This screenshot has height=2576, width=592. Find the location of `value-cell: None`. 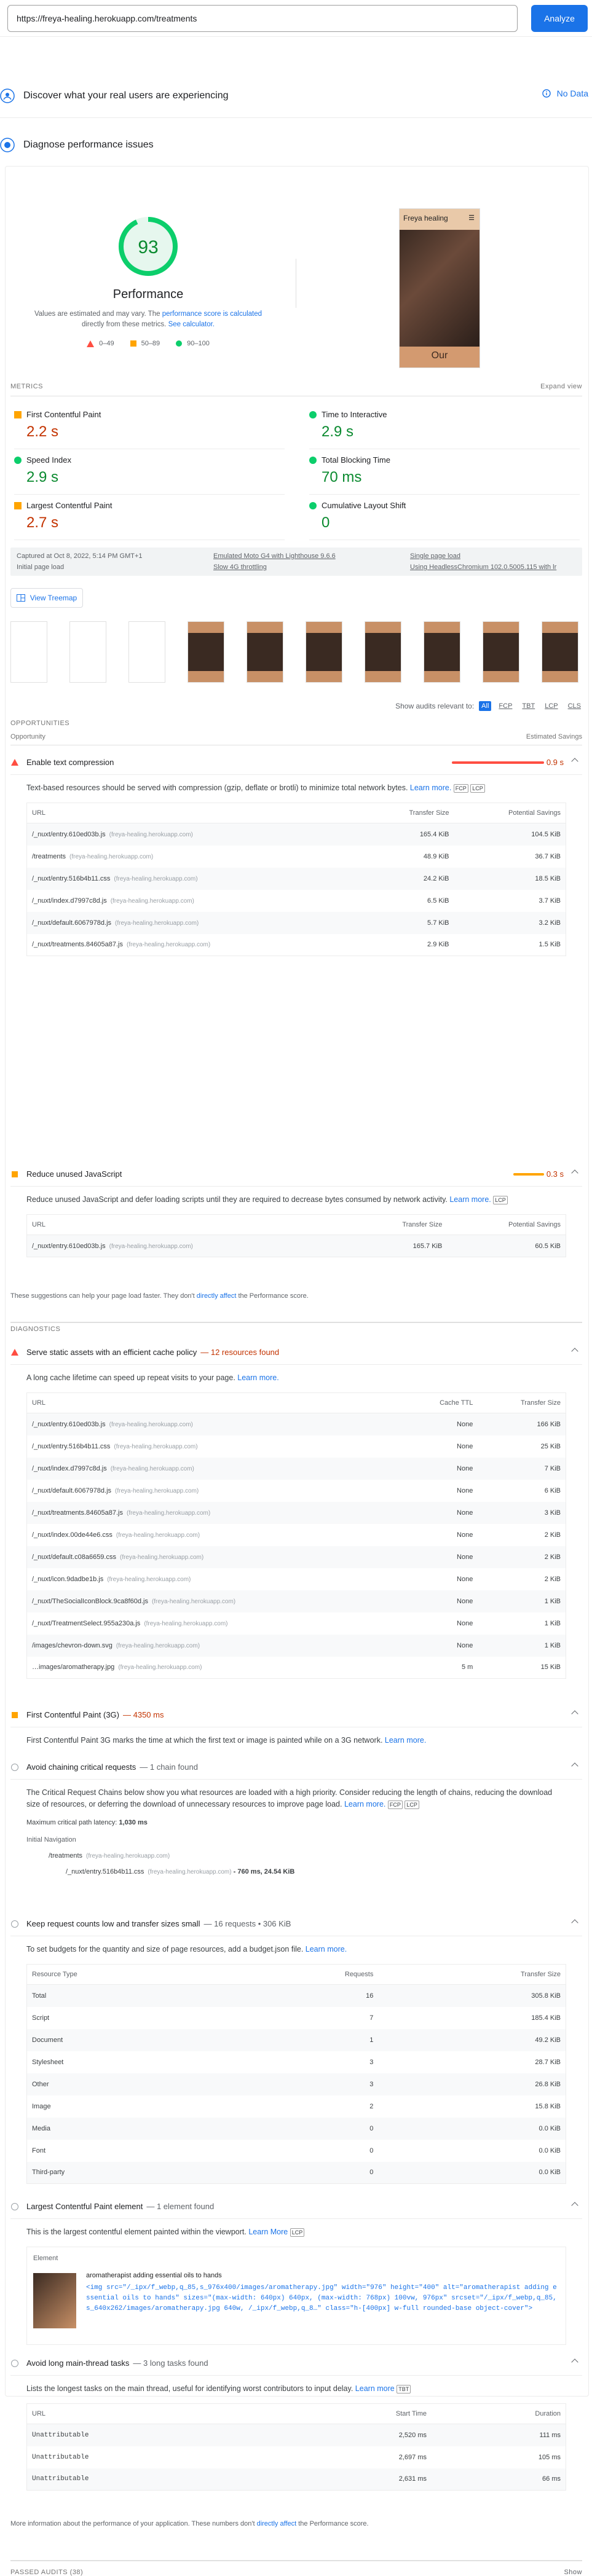

value-cell: None is located at coordinates (440, 1468).